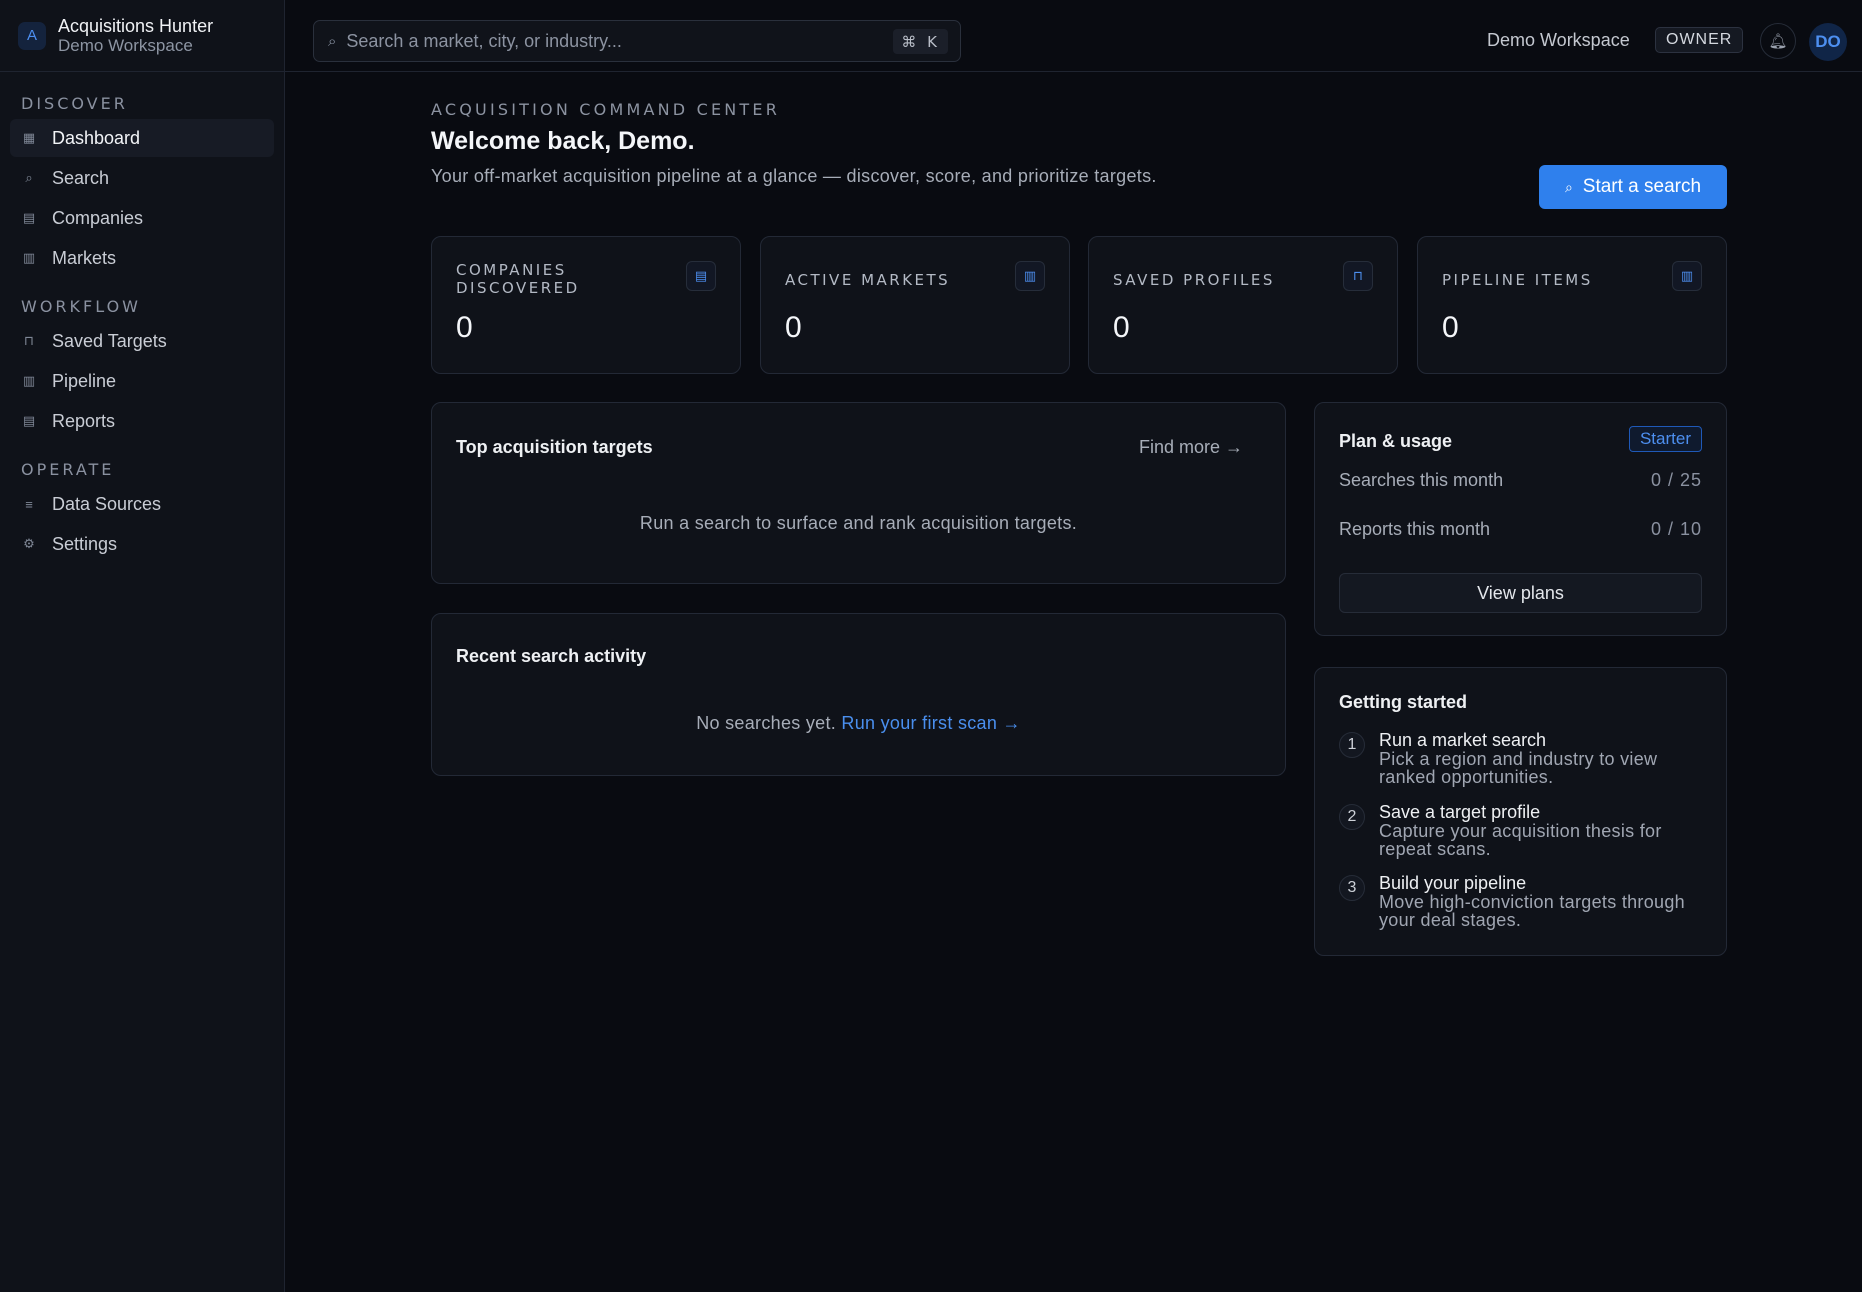  Describe the element at coordinates (81, 177) in the screenshot. I see `sidebar-item-label: Search` at that location.